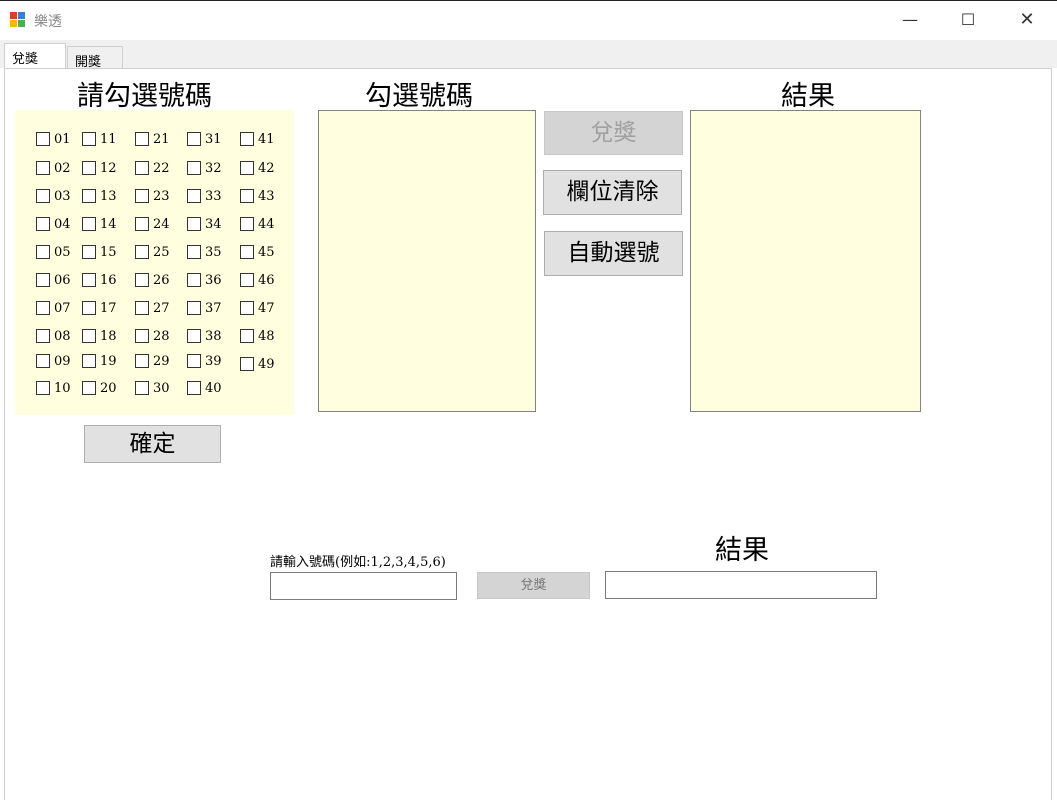  I want to click on number-checkbox: 03, so click(53, 196).